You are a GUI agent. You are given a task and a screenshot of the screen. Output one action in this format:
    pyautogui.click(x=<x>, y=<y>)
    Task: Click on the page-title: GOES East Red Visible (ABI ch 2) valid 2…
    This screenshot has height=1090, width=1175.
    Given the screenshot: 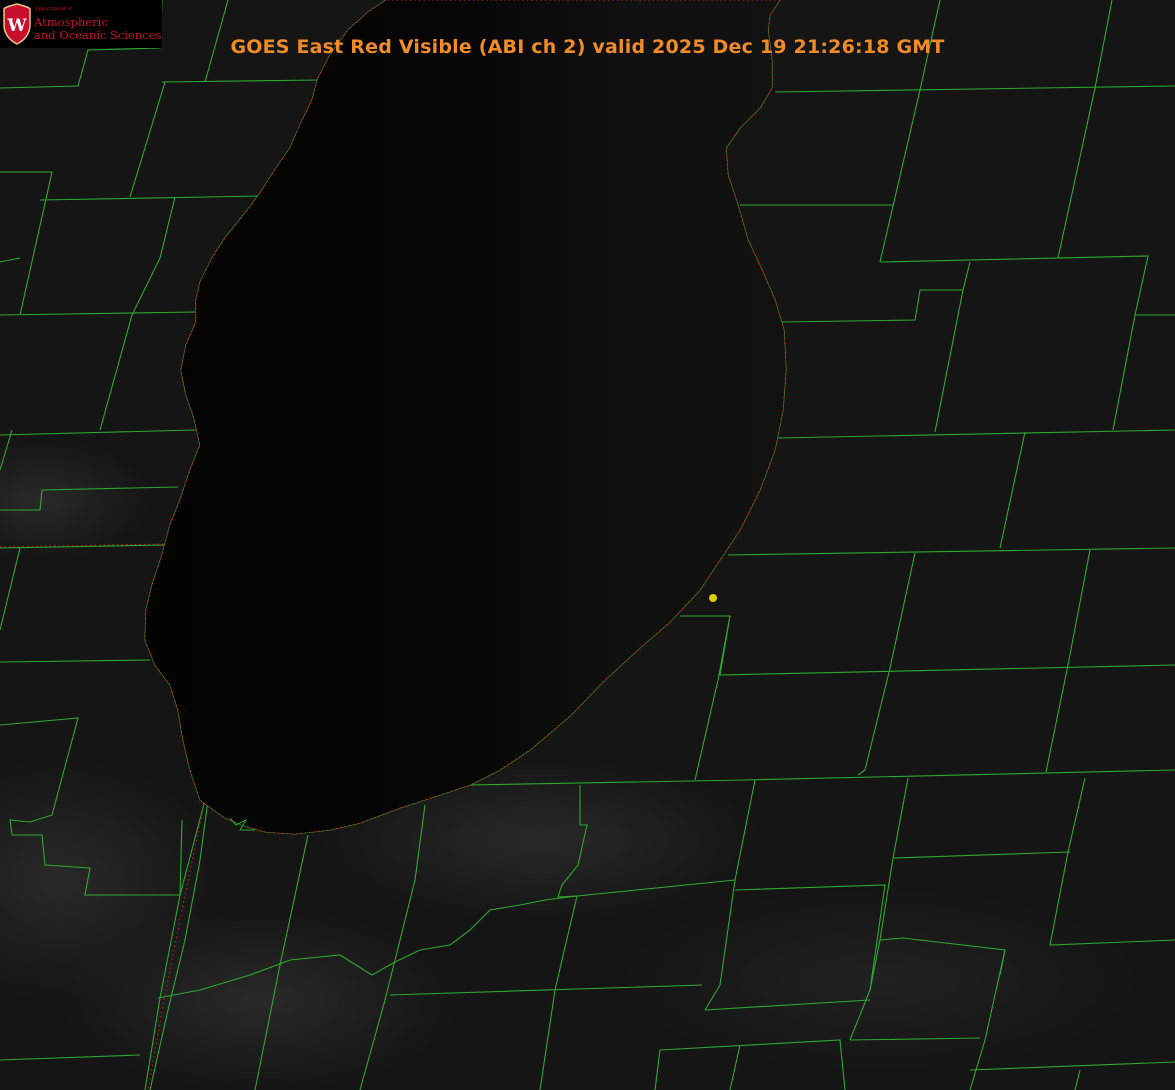 What is the action you would take?
    pyautogui.click(x=587, y=47)
    